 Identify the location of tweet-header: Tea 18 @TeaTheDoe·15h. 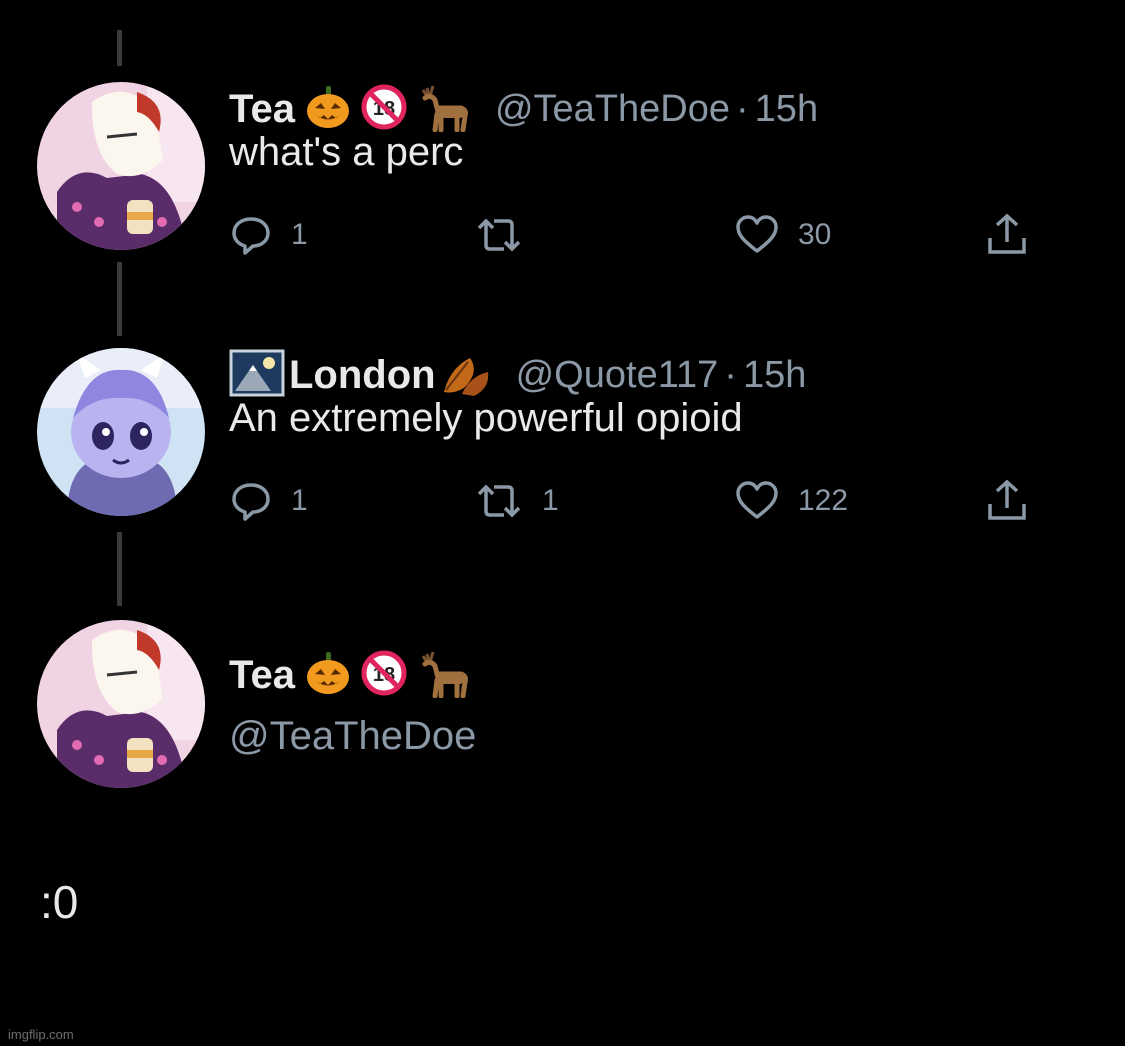
(523, 109).